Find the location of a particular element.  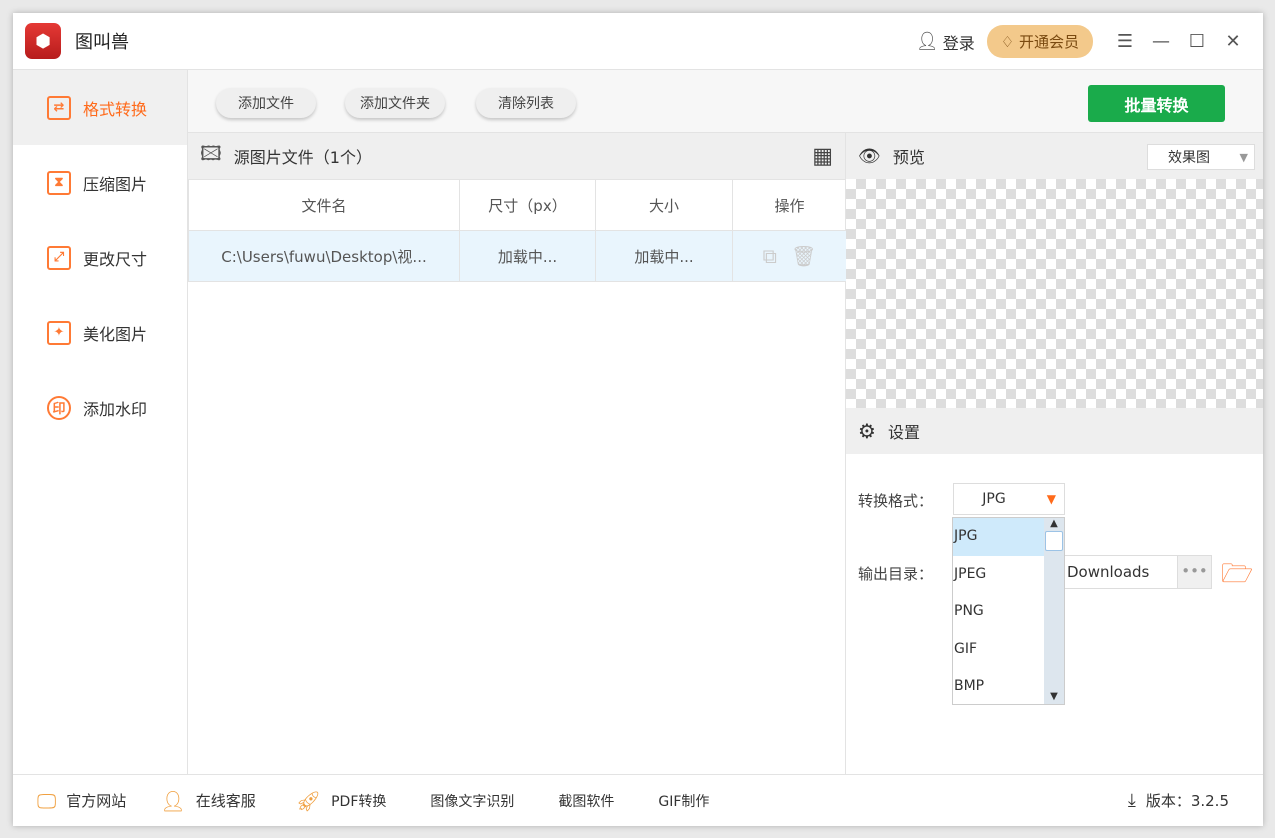

maximize-button: ☐ is located at coordinates (1197, 41).